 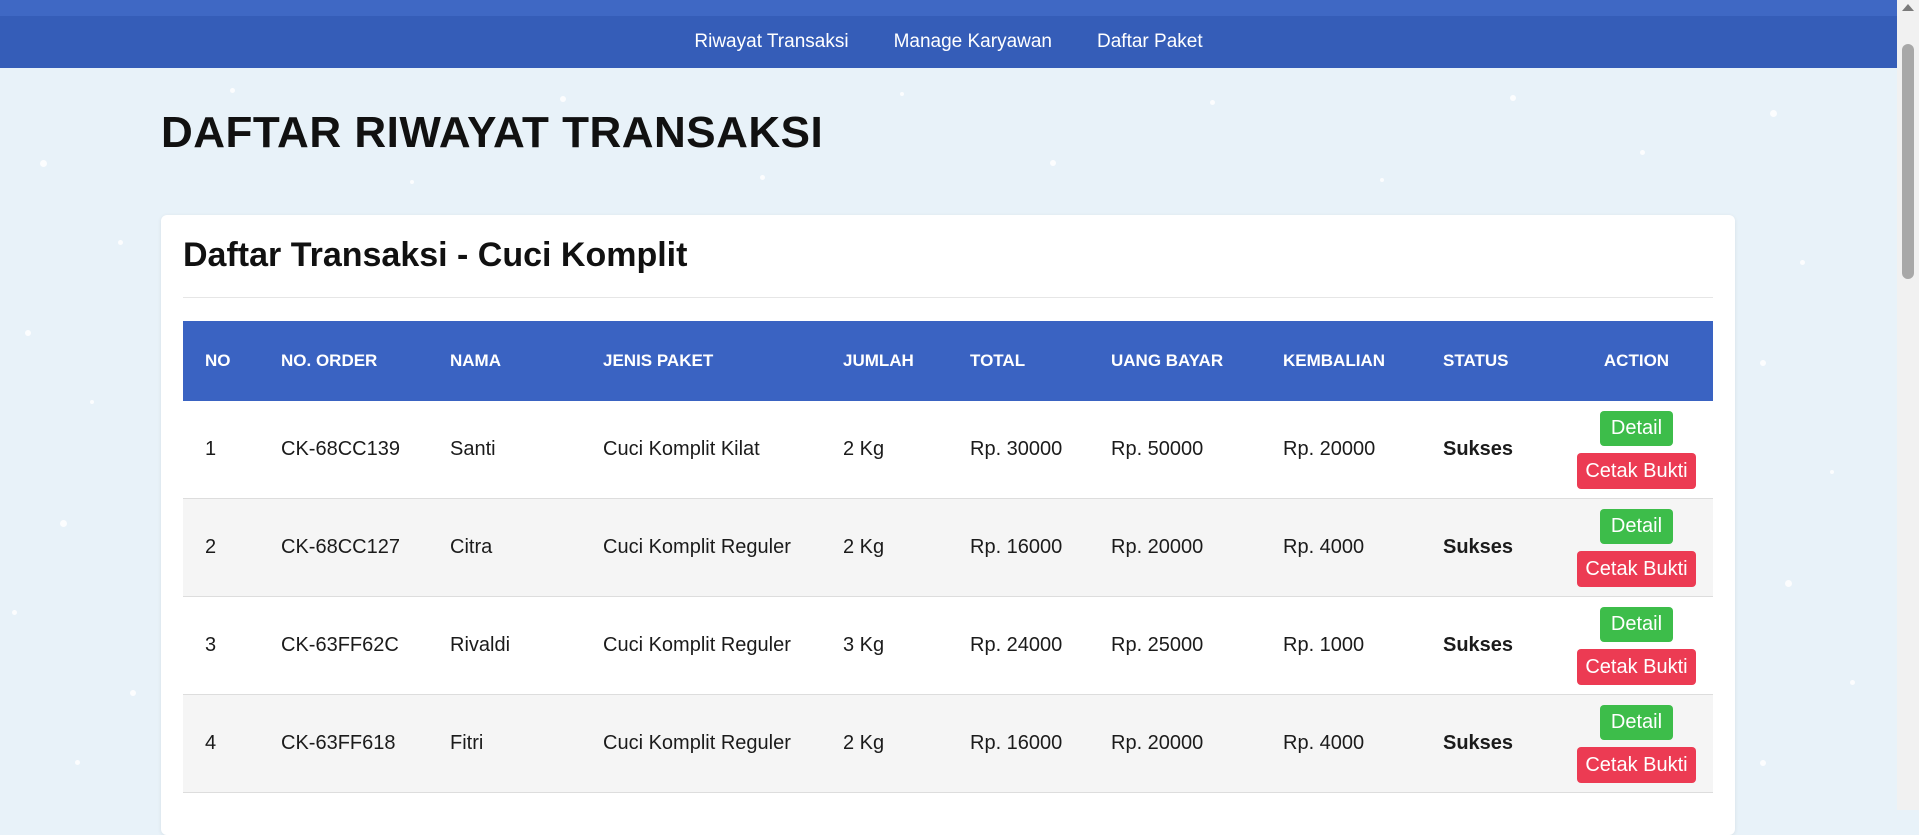 I want to click on cell-jumlah: 3 Kg, so click(x=906, y=645).